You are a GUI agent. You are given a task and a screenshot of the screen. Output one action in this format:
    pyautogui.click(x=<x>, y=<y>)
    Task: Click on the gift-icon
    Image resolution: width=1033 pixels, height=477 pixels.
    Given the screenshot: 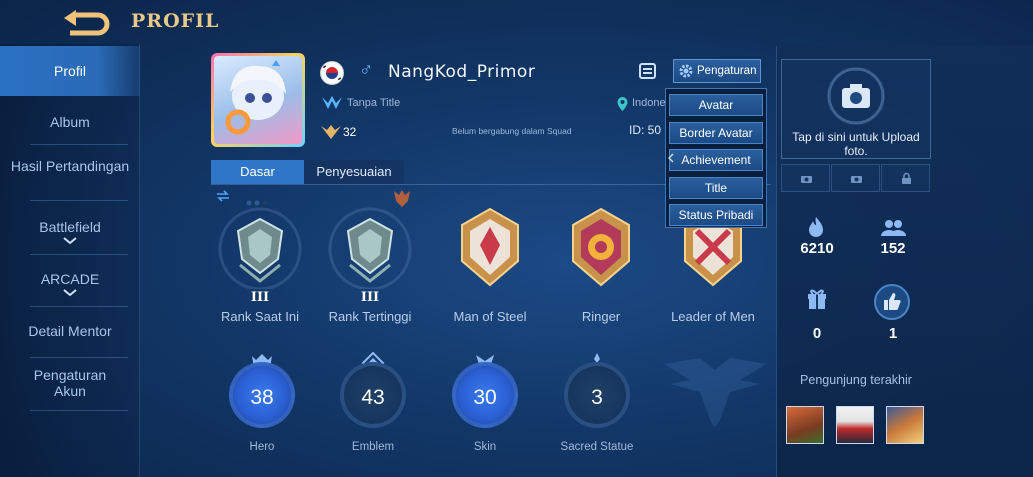 What is the action you would take?
    pyautogui.click(x=817, y=298)
    